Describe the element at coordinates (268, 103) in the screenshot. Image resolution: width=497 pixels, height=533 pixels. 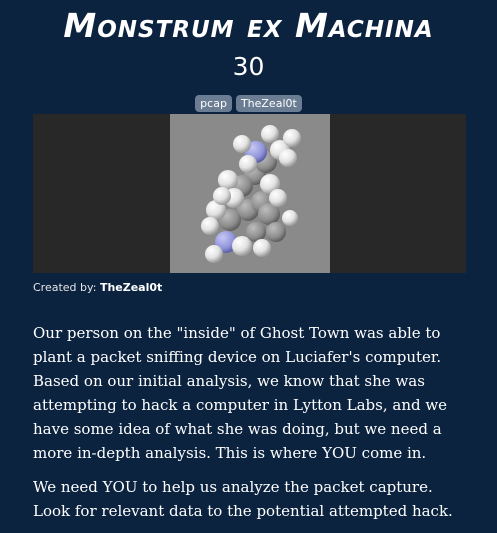
I see `tag-author: TheZeal0t` at that location.